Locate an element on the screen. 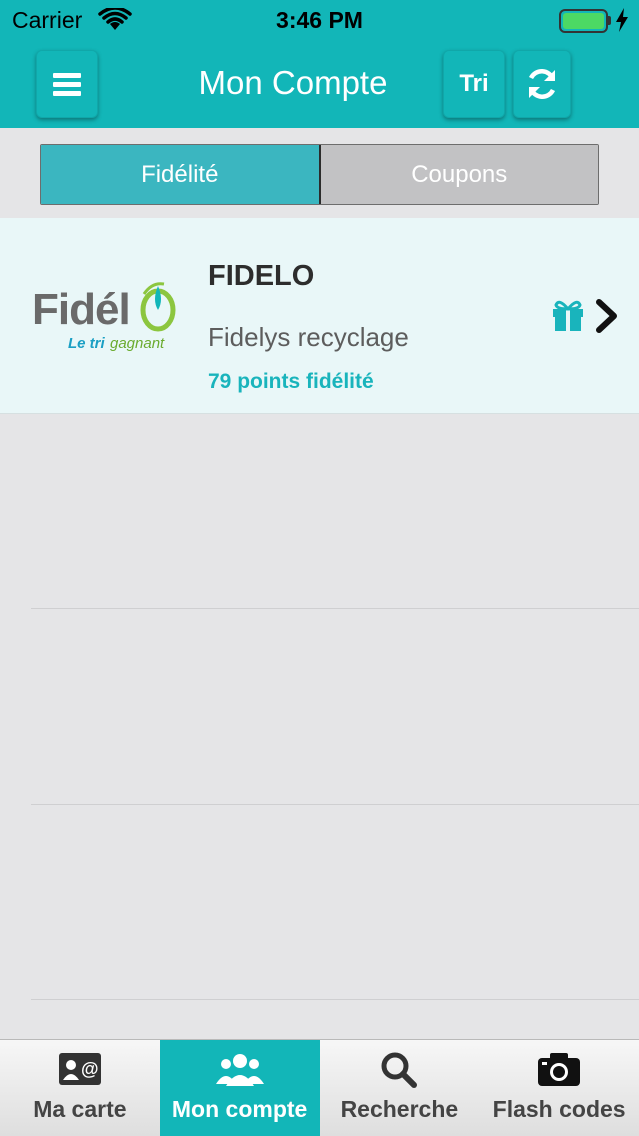  tab-label: Mon compte is located at coordinates (239, 1109).